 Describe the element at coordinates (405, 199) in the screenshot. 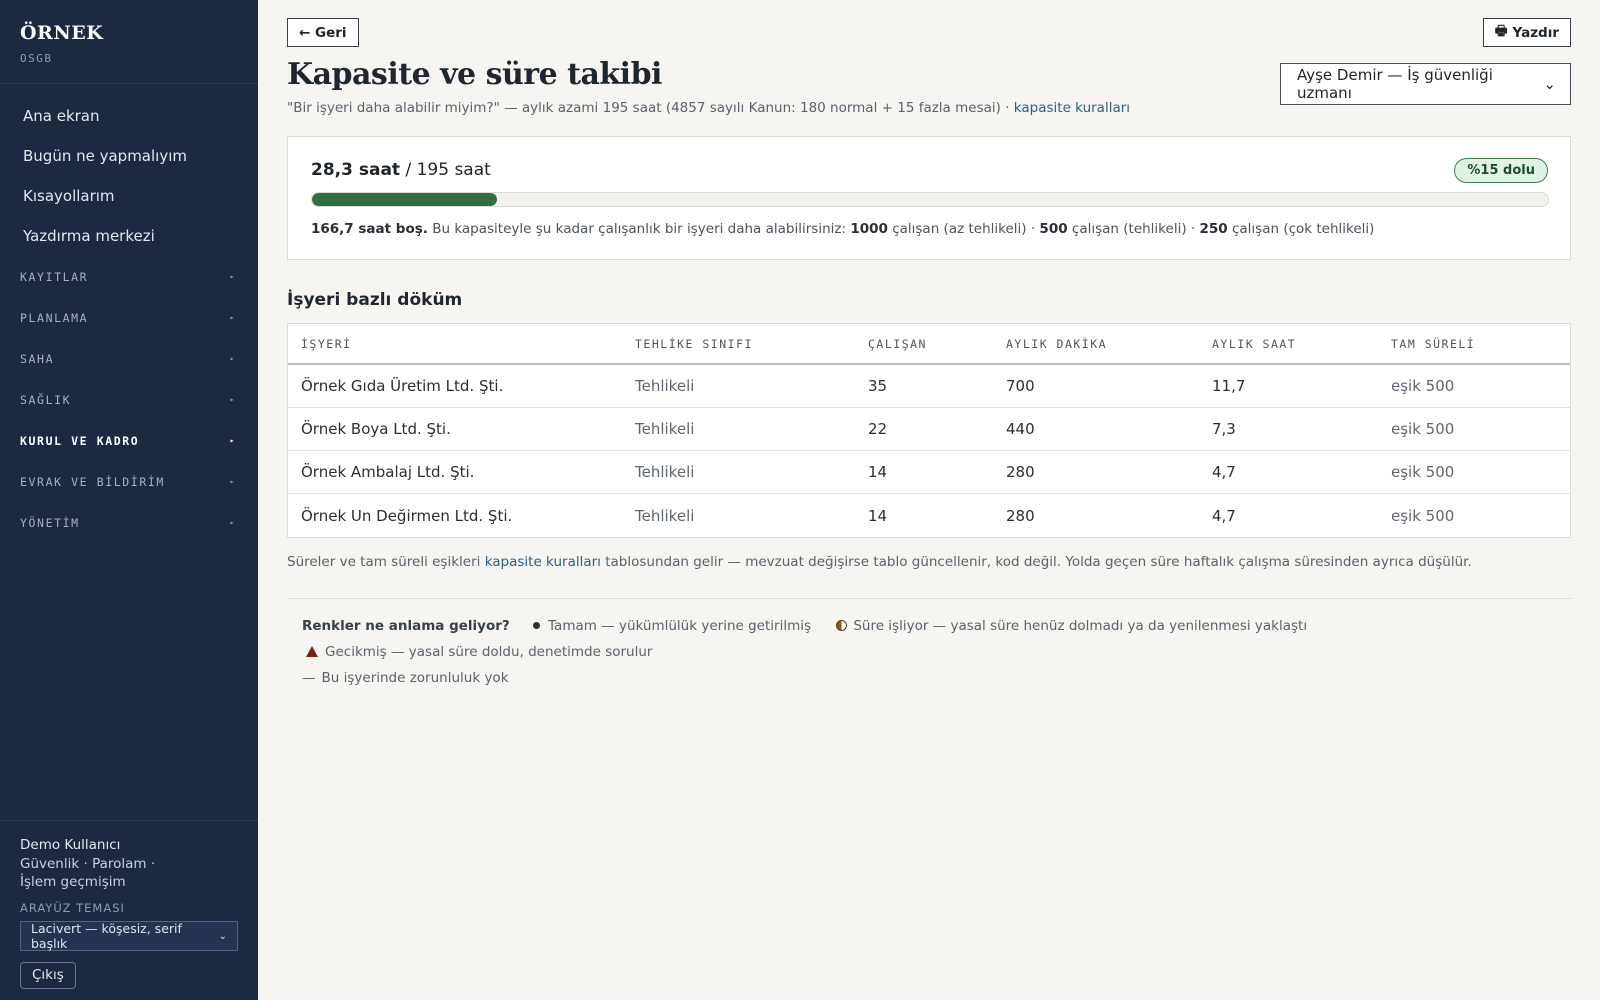

I see `capacity-progress-fill` at that location.